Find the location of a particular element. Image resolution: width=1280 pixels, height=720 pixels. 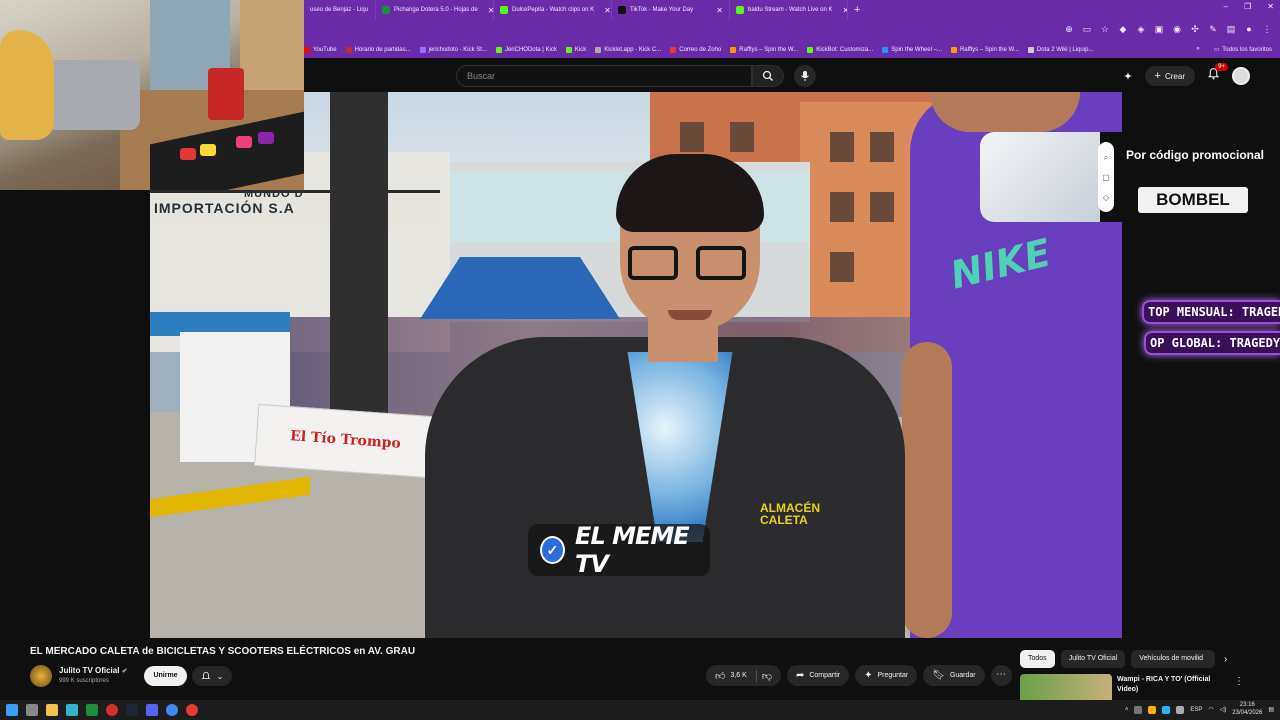

opera-icon is located at coordinates (112, 710).